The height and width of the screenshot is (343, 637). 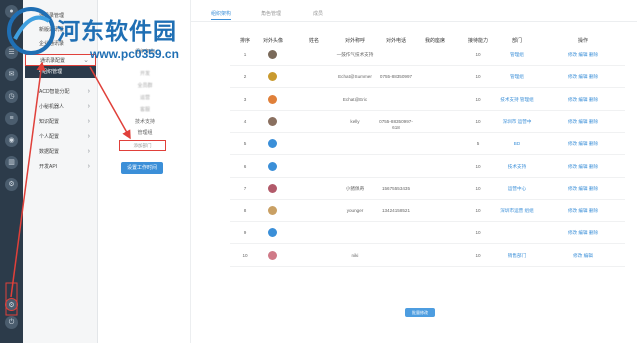 What do you see at coordinates (221, 14) in the screenshot?
I see `tab-org: 组织架构` at bounding box center [221, 14].